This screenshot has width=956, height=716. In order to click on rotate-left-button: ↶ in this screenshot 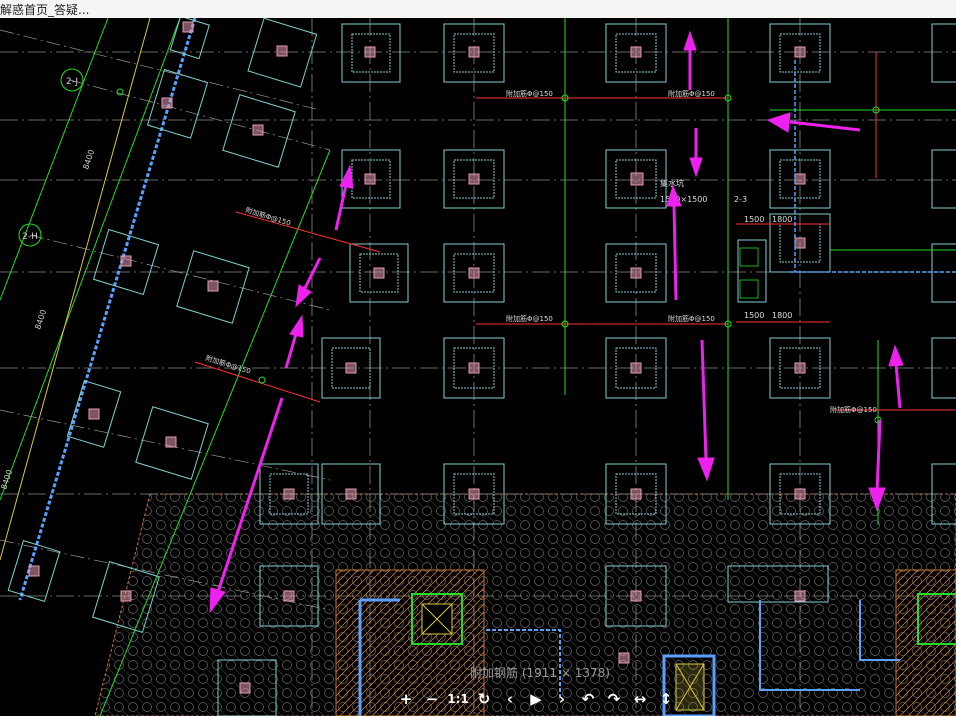, I will do `click(588, 699)`.